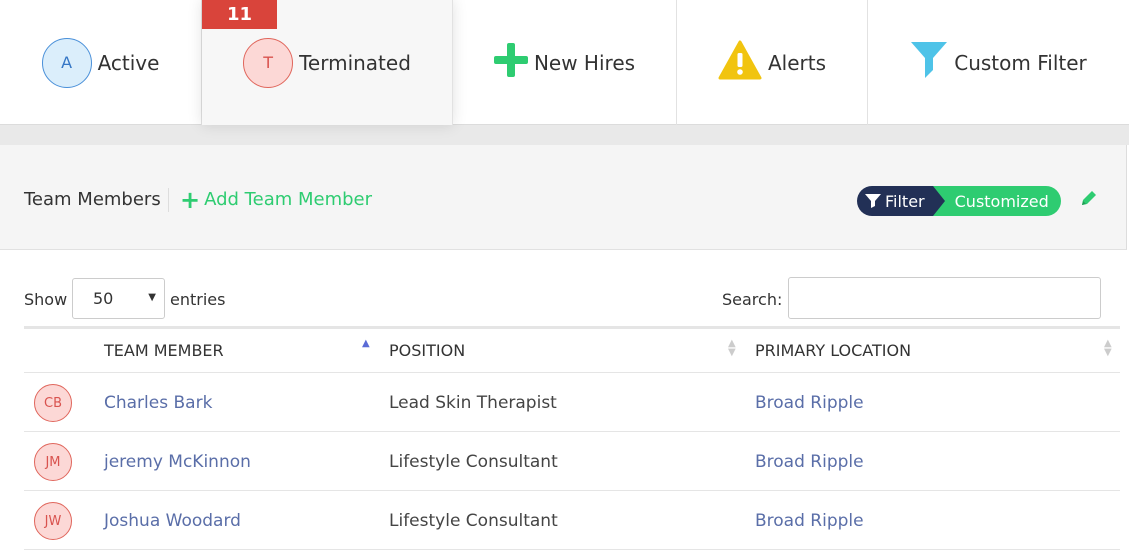 This screenshot has width=1129, height=550. What do you see at coordinates (1002, 201) in the screenshot?
I see `filter-state-label: Customized` at bounding box center [1002, 201].